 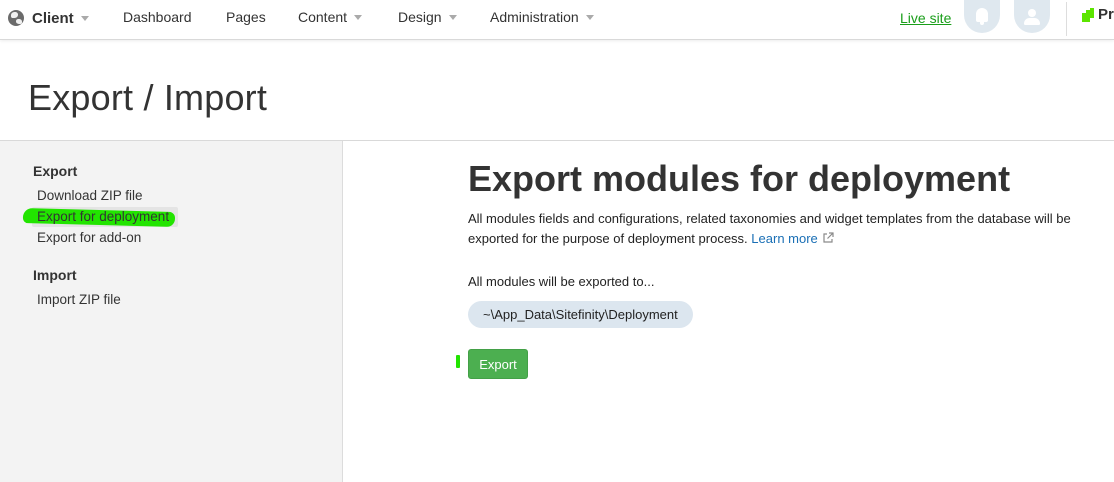 I want to click on nav-content: Content, so click(x=330, y=17).